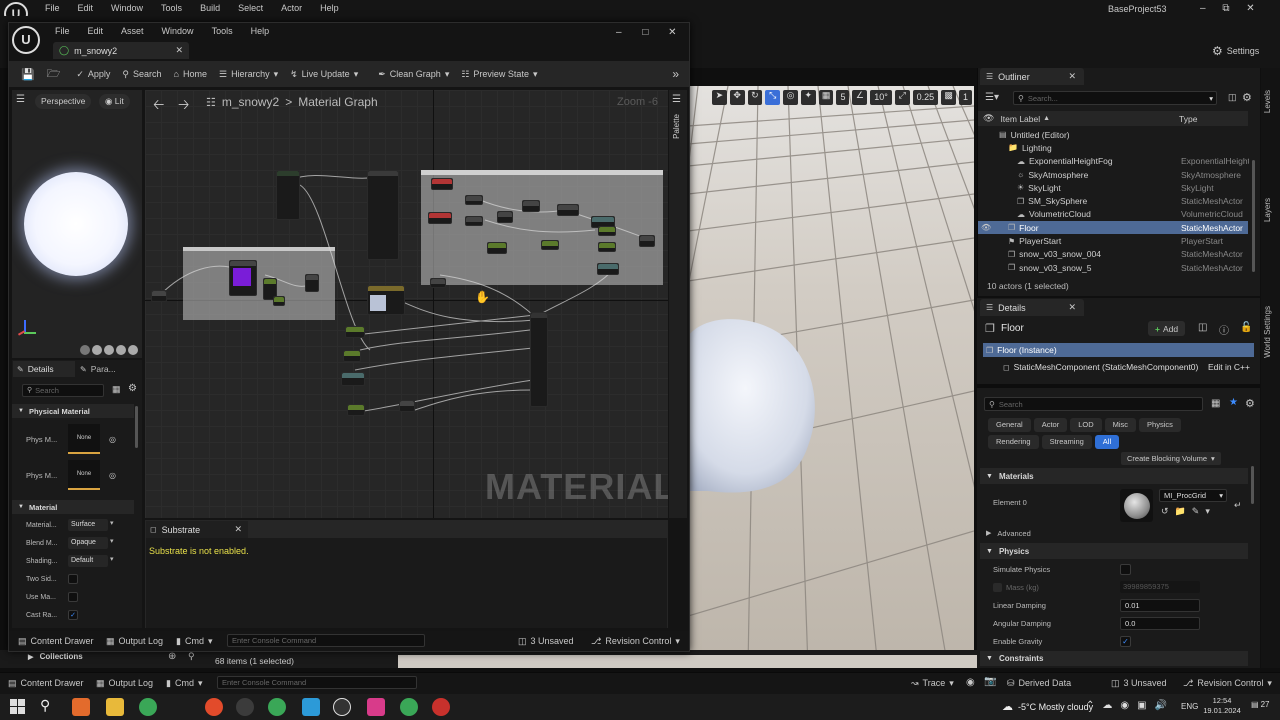  I want to click on scale-icon: ⤡, so click(773, 97).